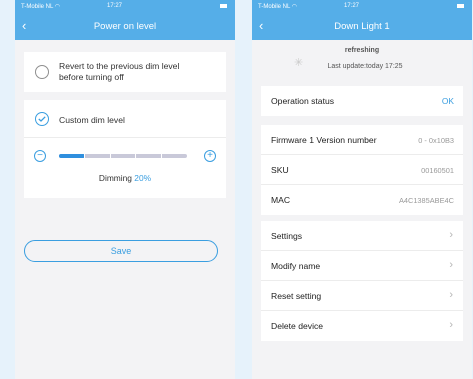 The image size is (473, 379). What do you see at coordinates (297, 326) in the screenshot?
I see `menu-item-label: Delete device` at bounding box center [297, 326].